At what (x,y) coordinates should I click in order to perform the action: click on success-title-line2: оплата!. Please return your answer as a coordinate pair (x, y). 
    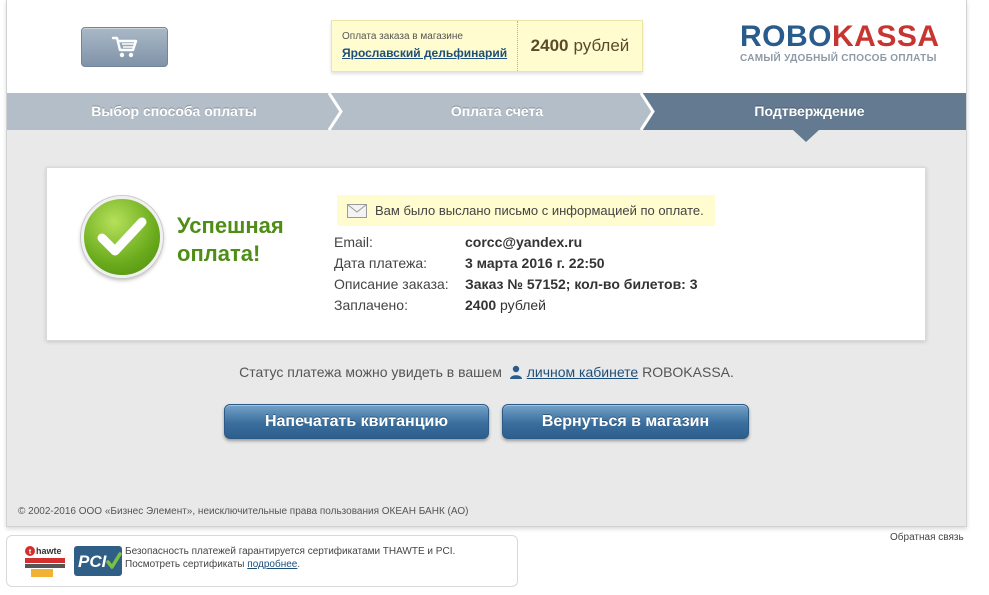
    Looking at the image, I should click on (219, 253).